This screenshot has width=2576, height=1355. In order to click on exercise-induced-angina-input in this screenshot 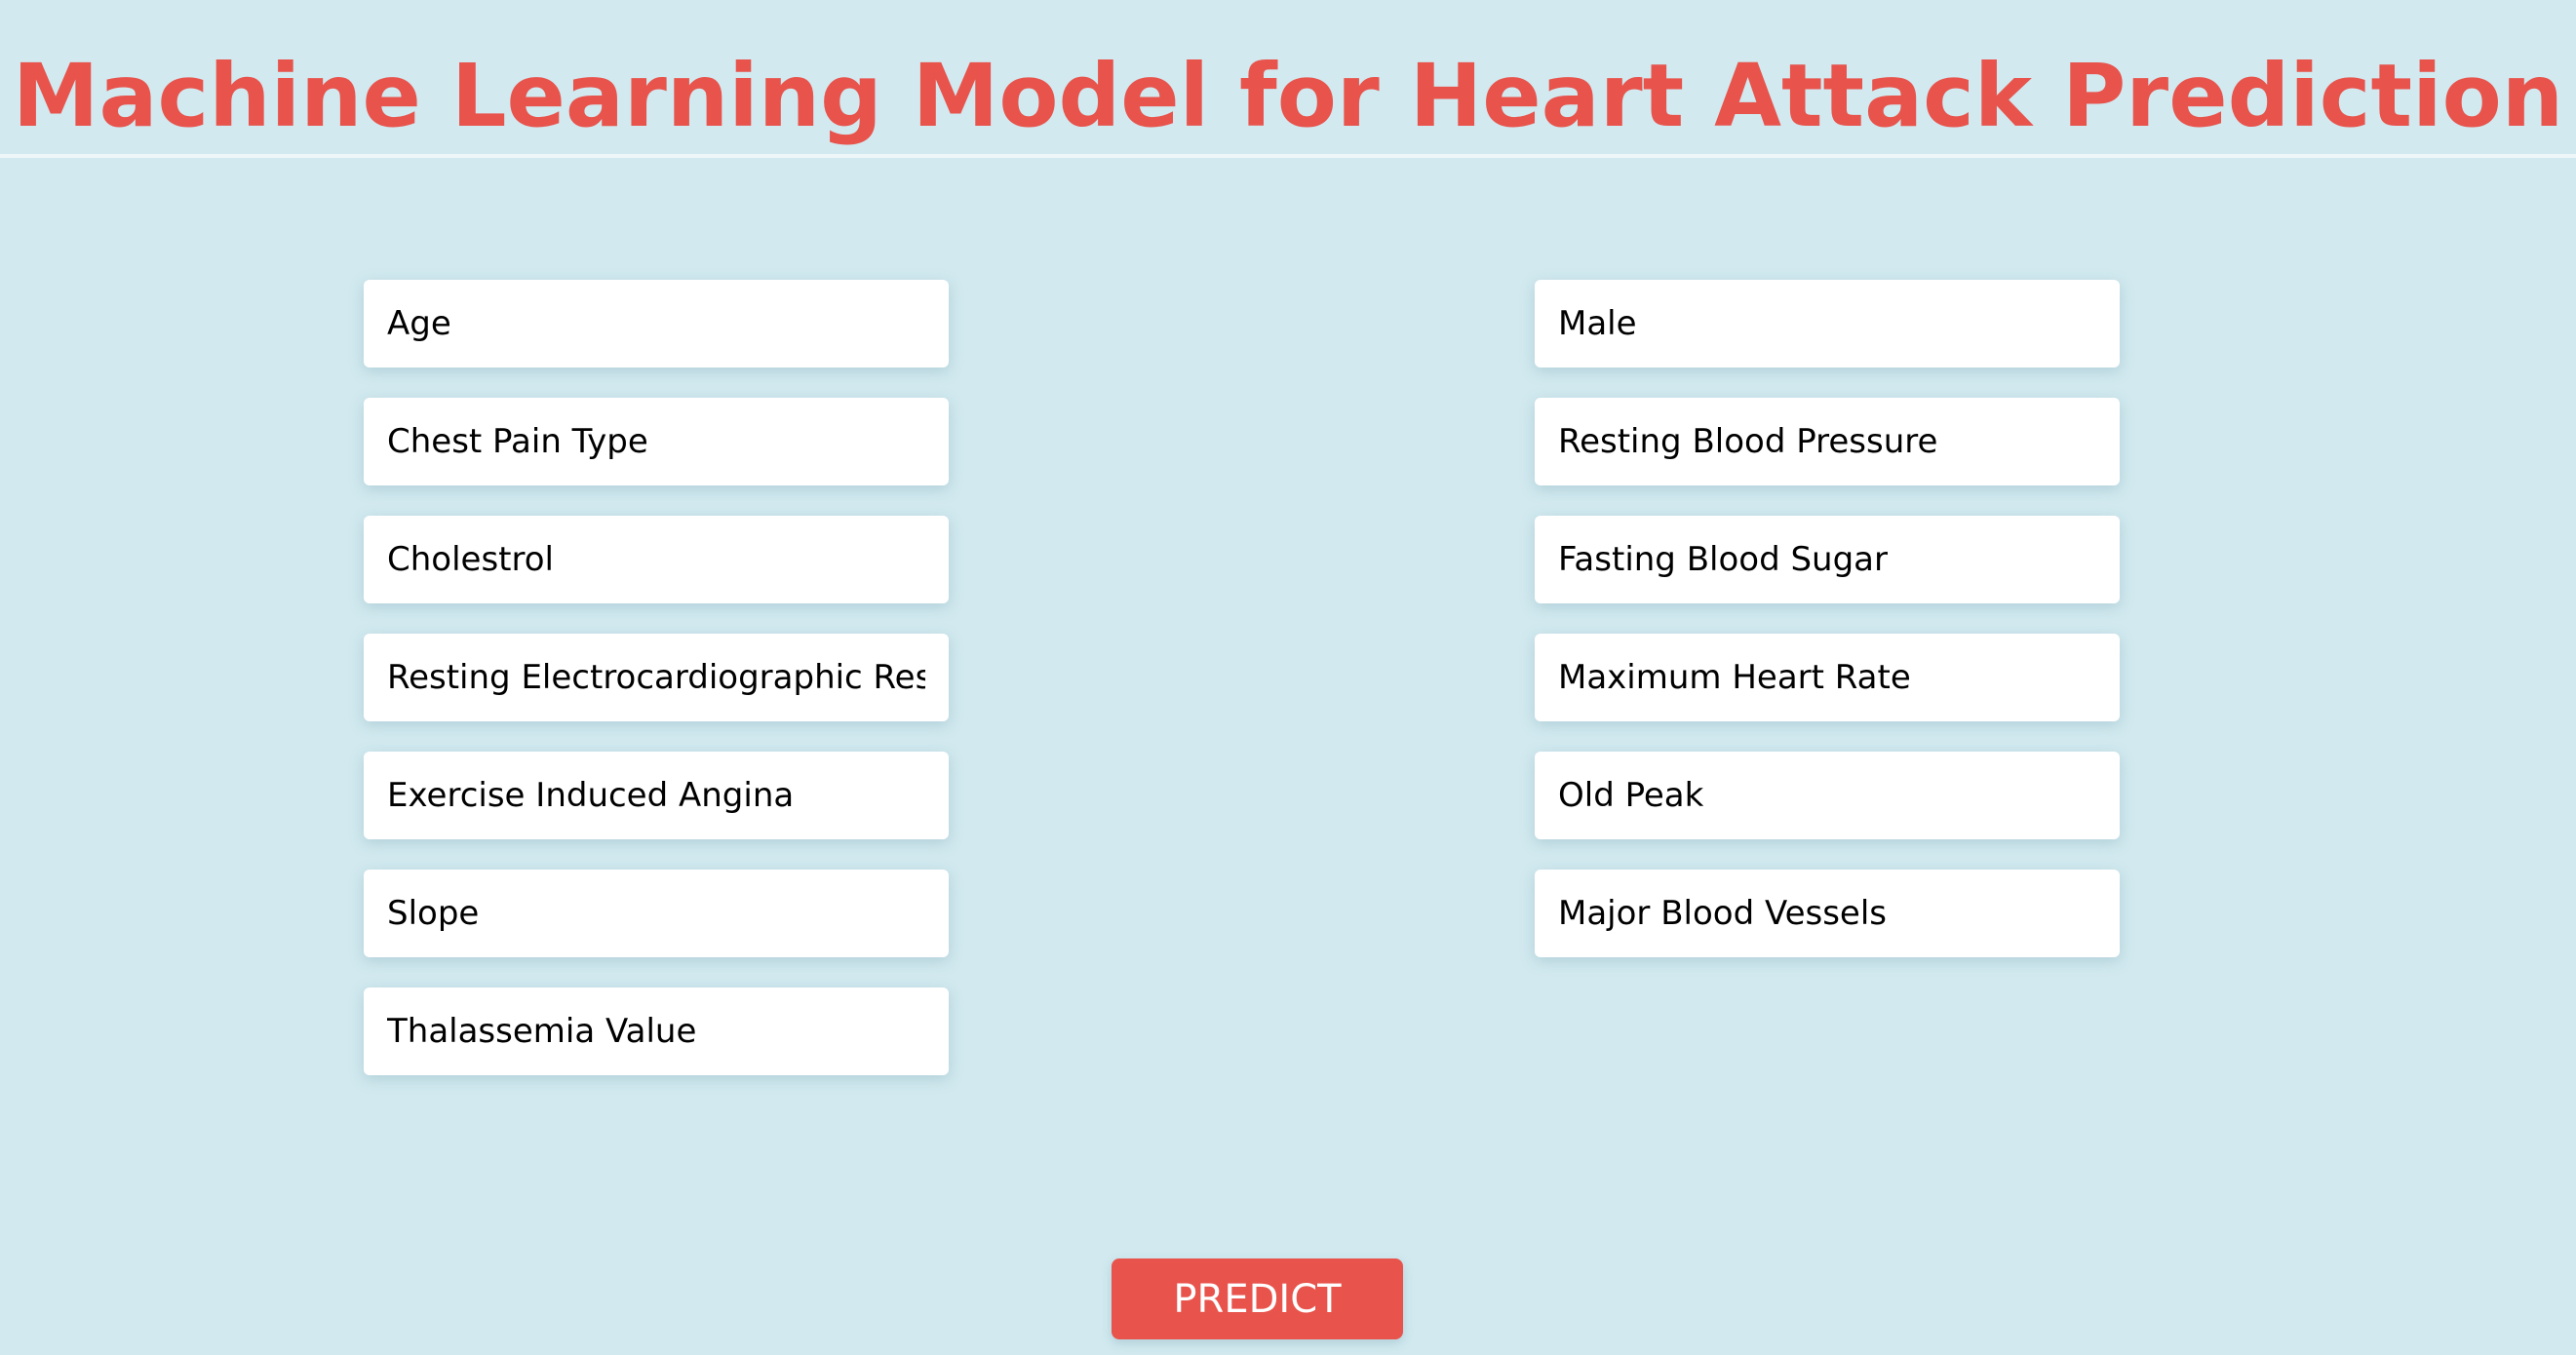, I will do `click(656, 796)`.